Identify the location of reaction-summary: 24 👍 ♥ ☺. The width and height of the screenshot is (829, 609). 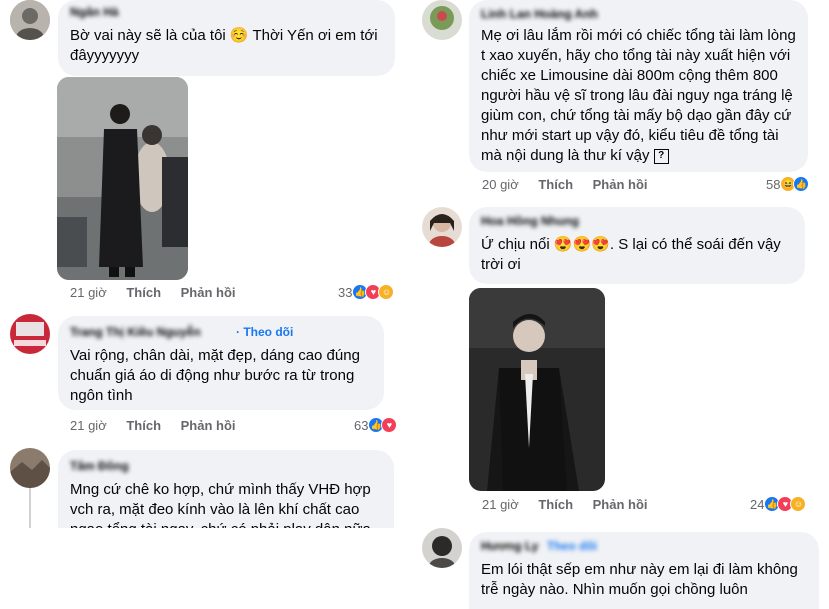
(778, 504).